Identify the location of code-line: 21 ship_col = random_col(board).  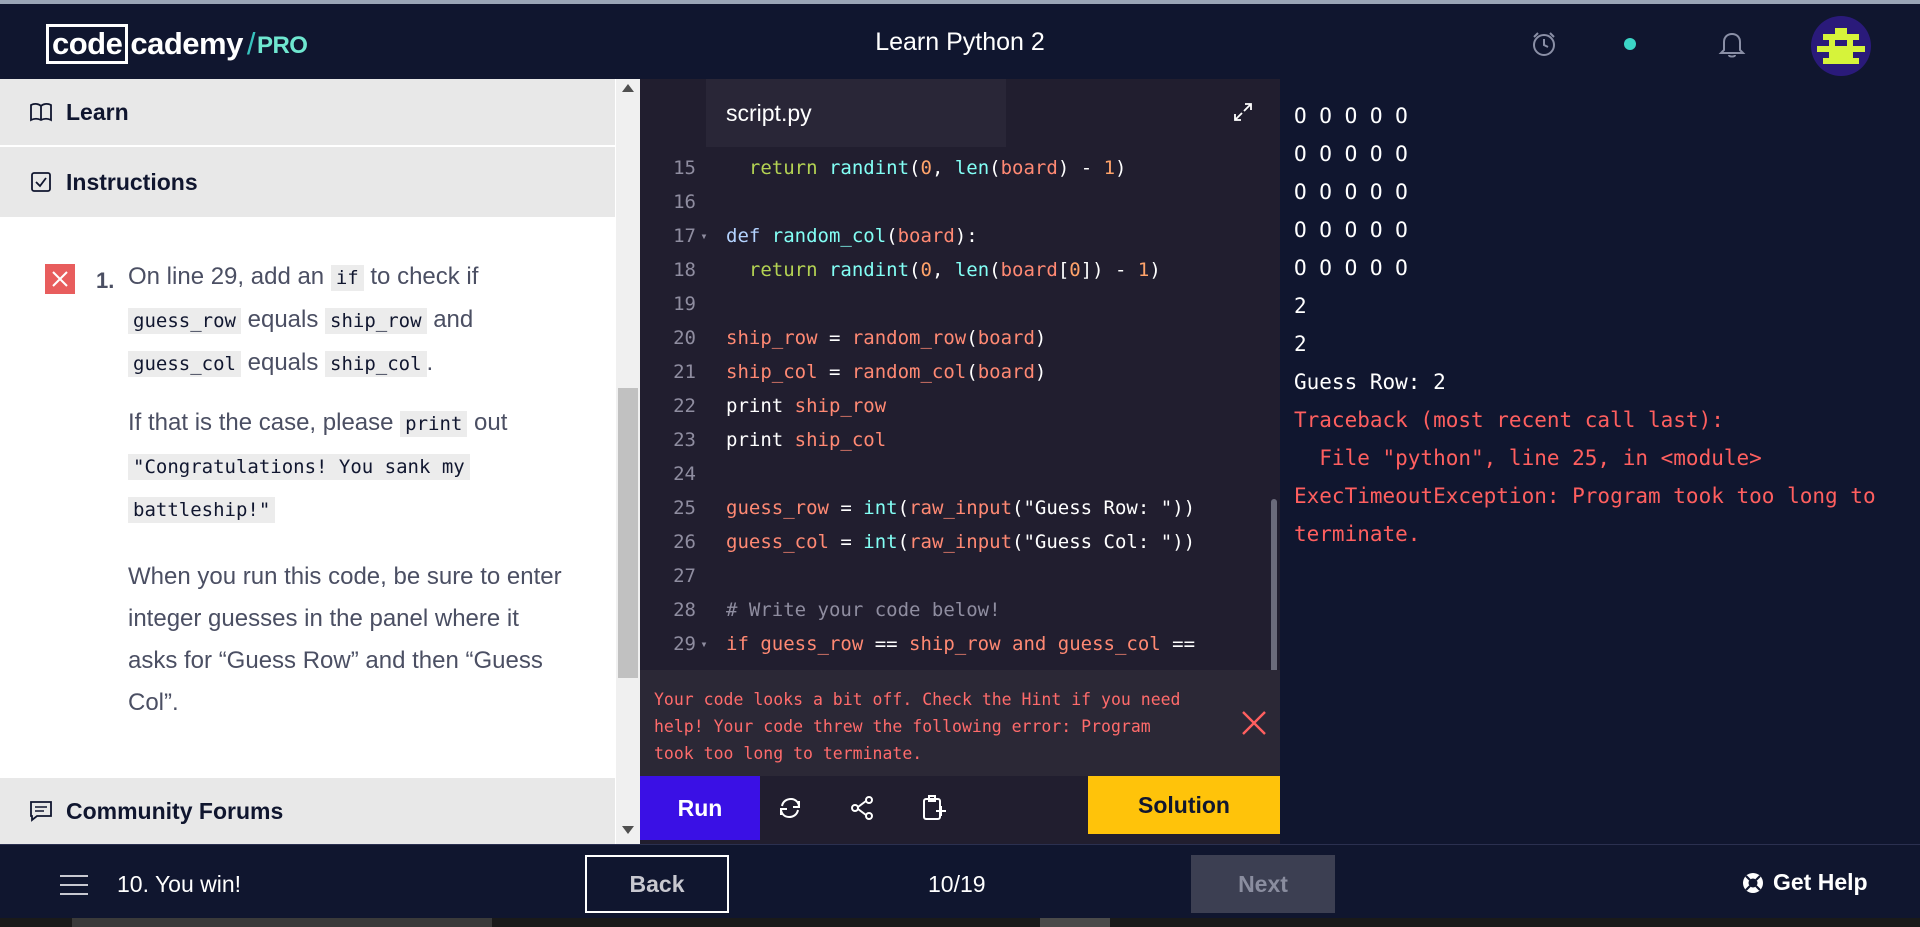
(950, 372).